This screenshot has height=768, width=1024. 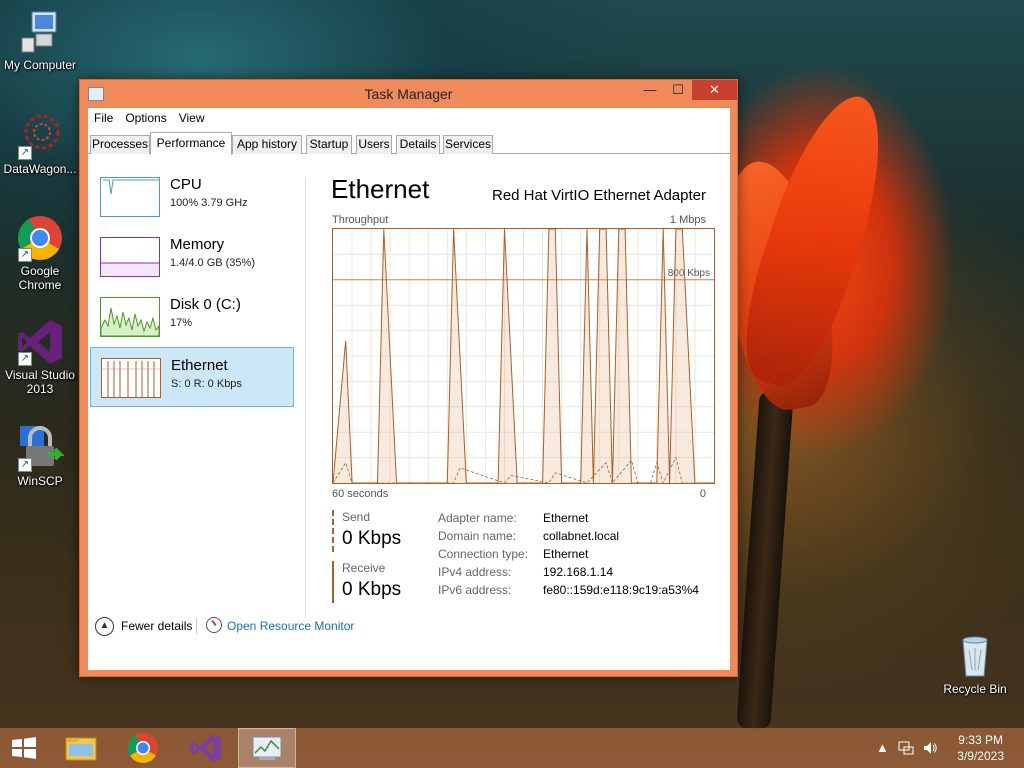 I want to click on tab-services: Services, so click(x=468, y=144).